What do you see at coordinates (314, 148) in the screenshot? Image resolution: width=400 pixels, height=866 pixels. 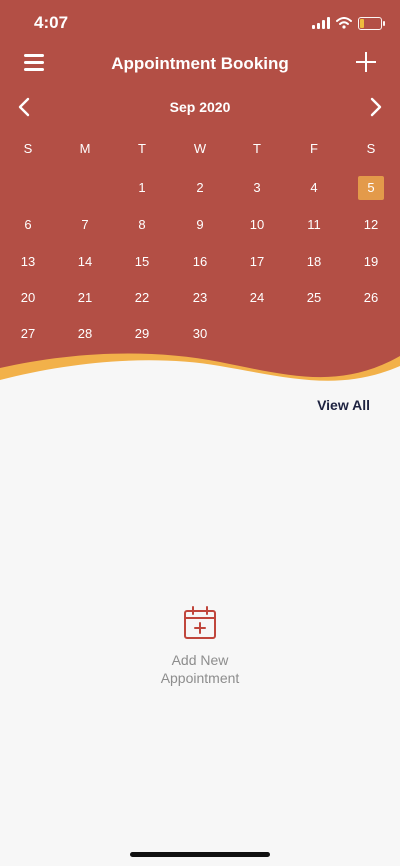 I see `weekday-label: F` at bounding box center [314, 148].